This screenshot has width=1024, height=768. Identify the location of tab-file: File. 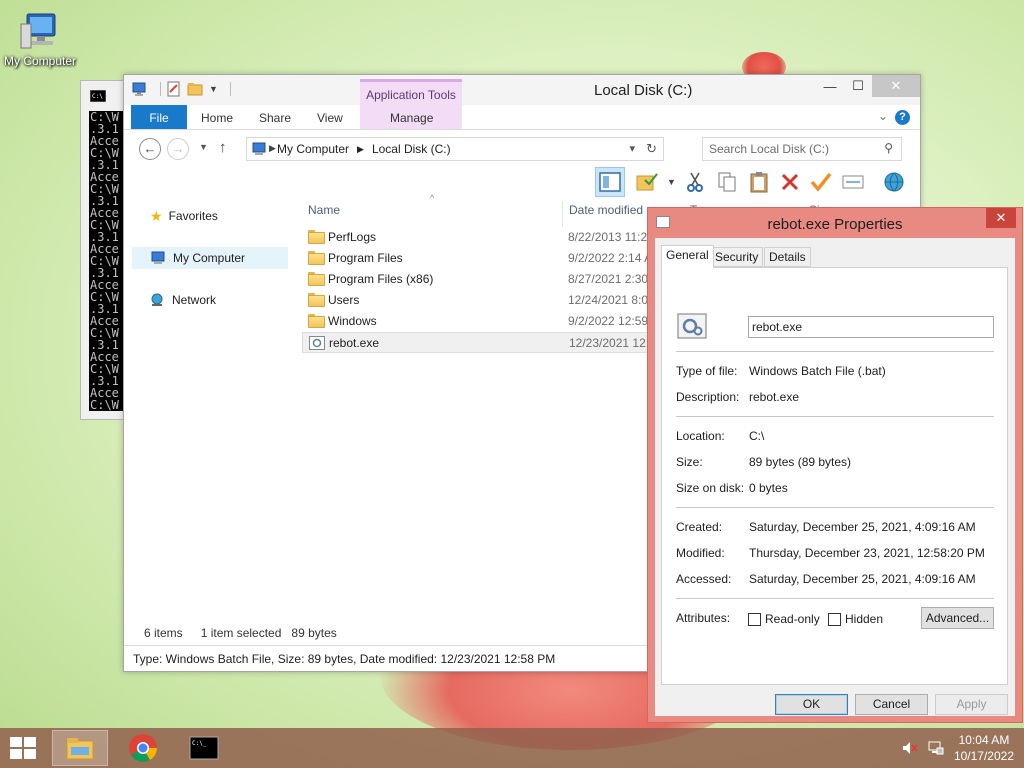
(159, 117).